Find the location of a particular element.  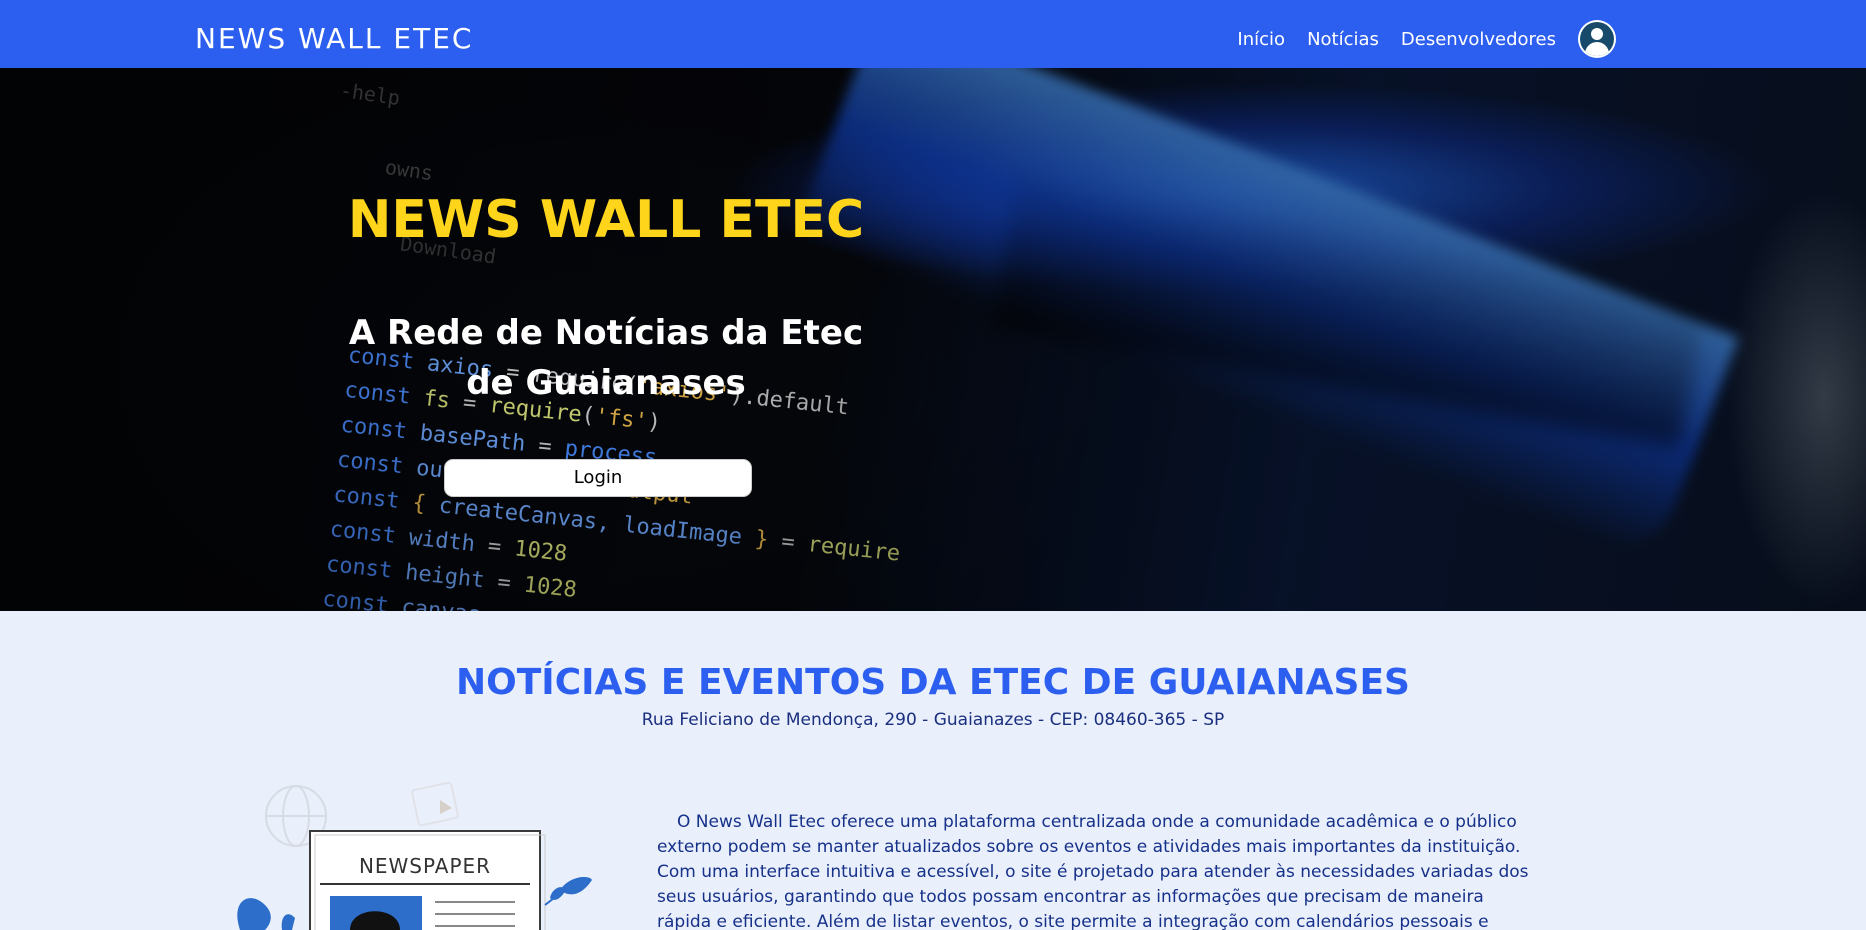

leaf-left is located at coordinates (254, 914).